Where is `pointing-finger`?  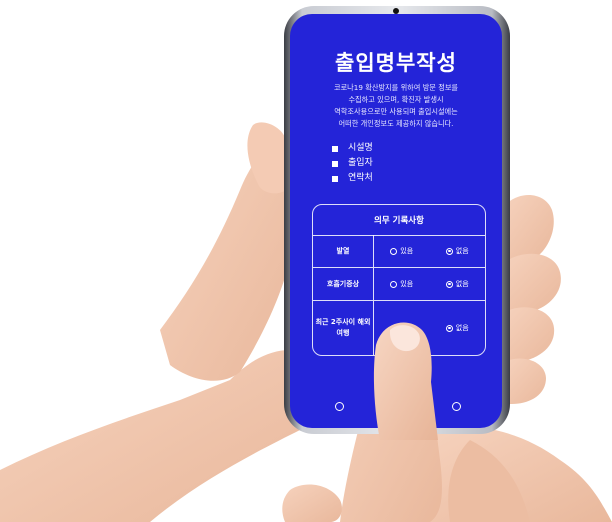
pointing-finger is located at coordinates (405, 381).